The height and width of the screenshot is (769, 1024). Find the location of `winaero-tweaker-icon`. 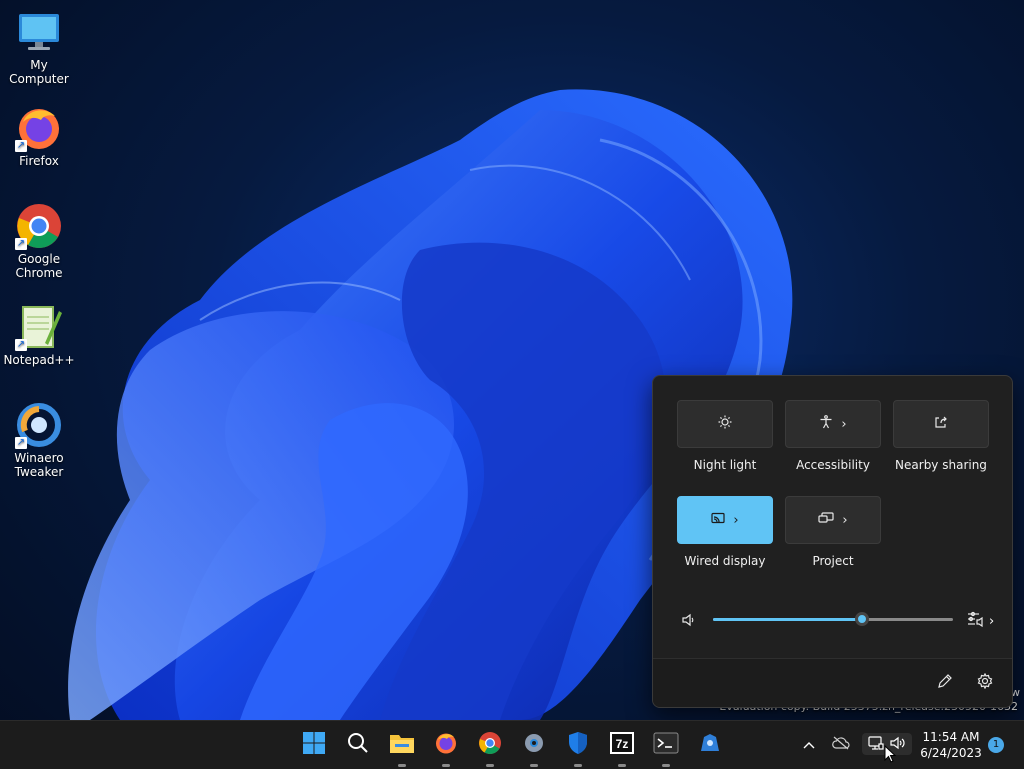

winaero-tweaker-icon is located at coordinates (710, 745).